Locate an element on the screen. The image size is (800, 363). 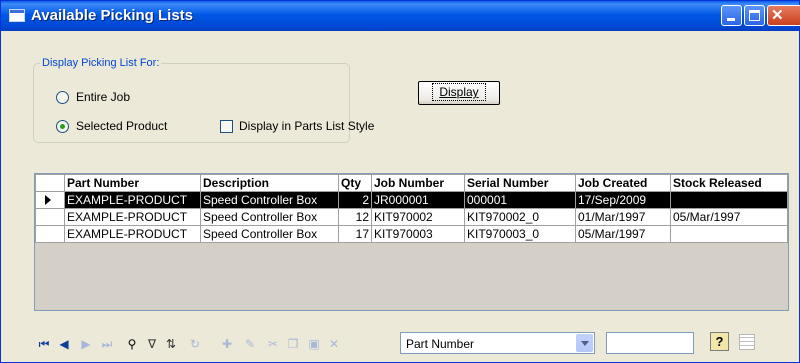
delete-icon: ✂ is located at coordinates (273, 344).